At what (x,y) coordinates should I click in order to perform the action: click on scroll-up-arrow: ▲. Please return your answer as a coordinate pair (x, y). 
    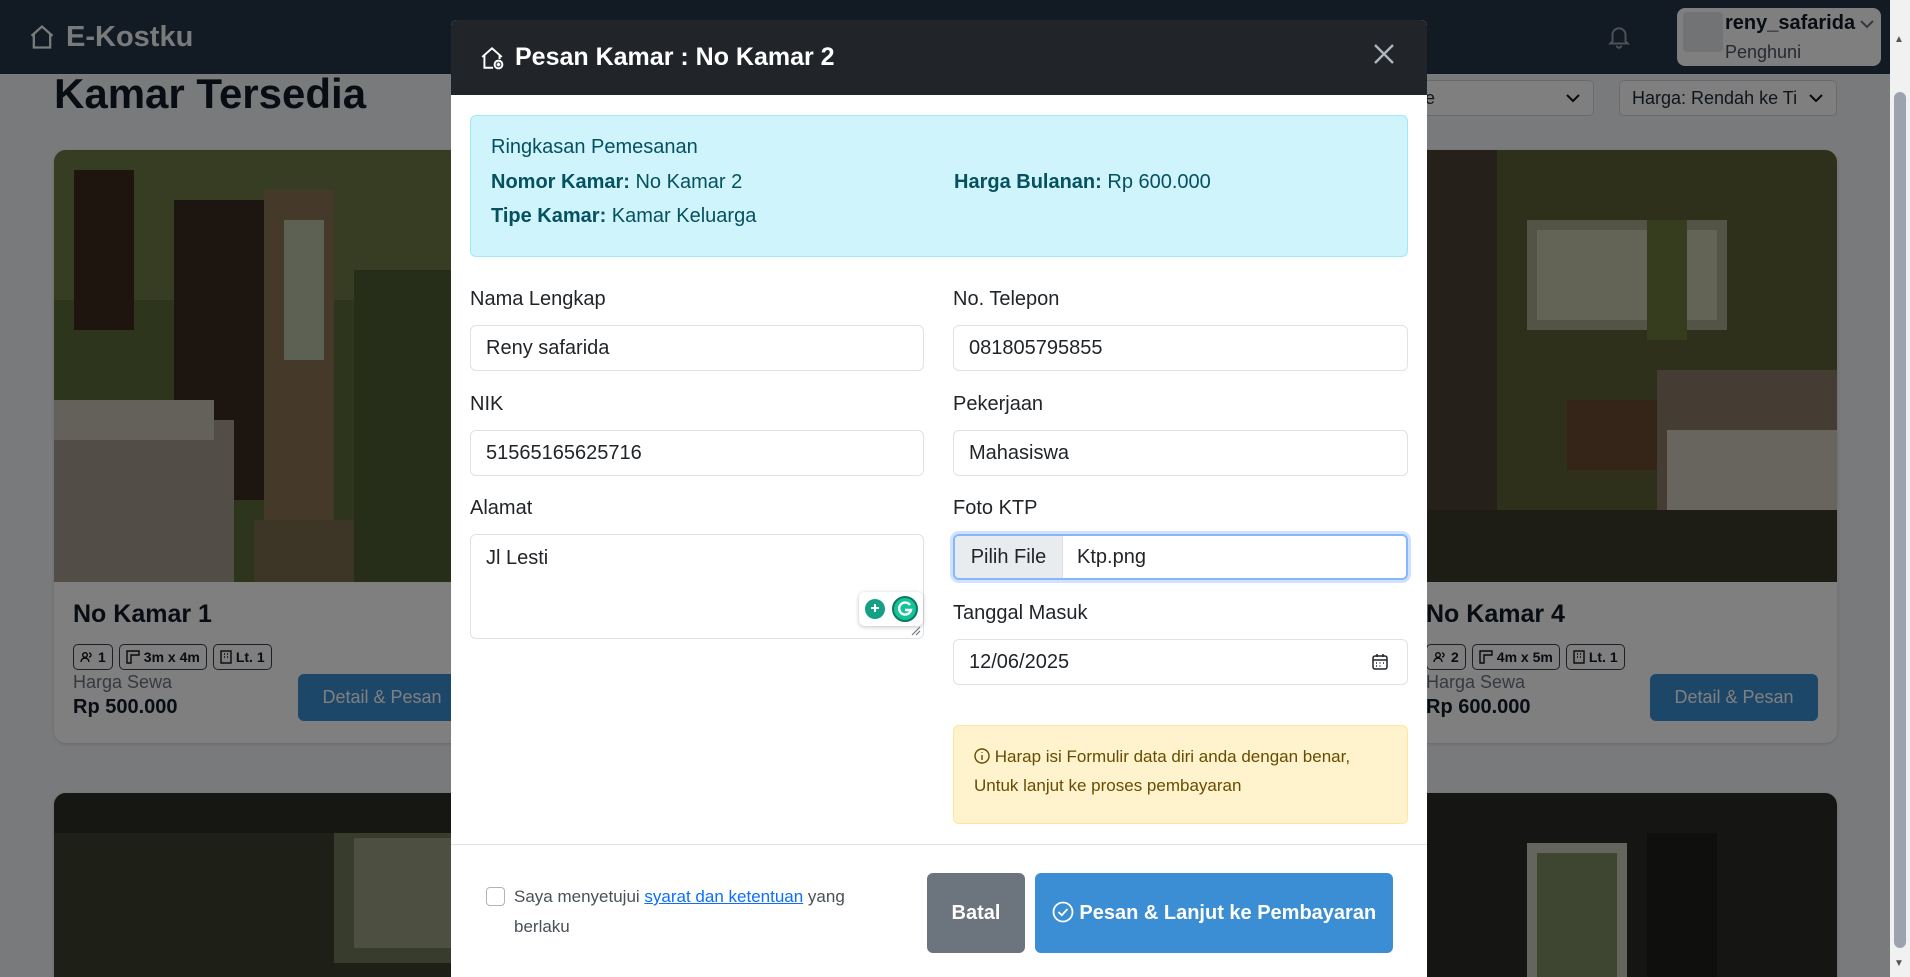
    Looking at the image, I should click on (1899, 39).